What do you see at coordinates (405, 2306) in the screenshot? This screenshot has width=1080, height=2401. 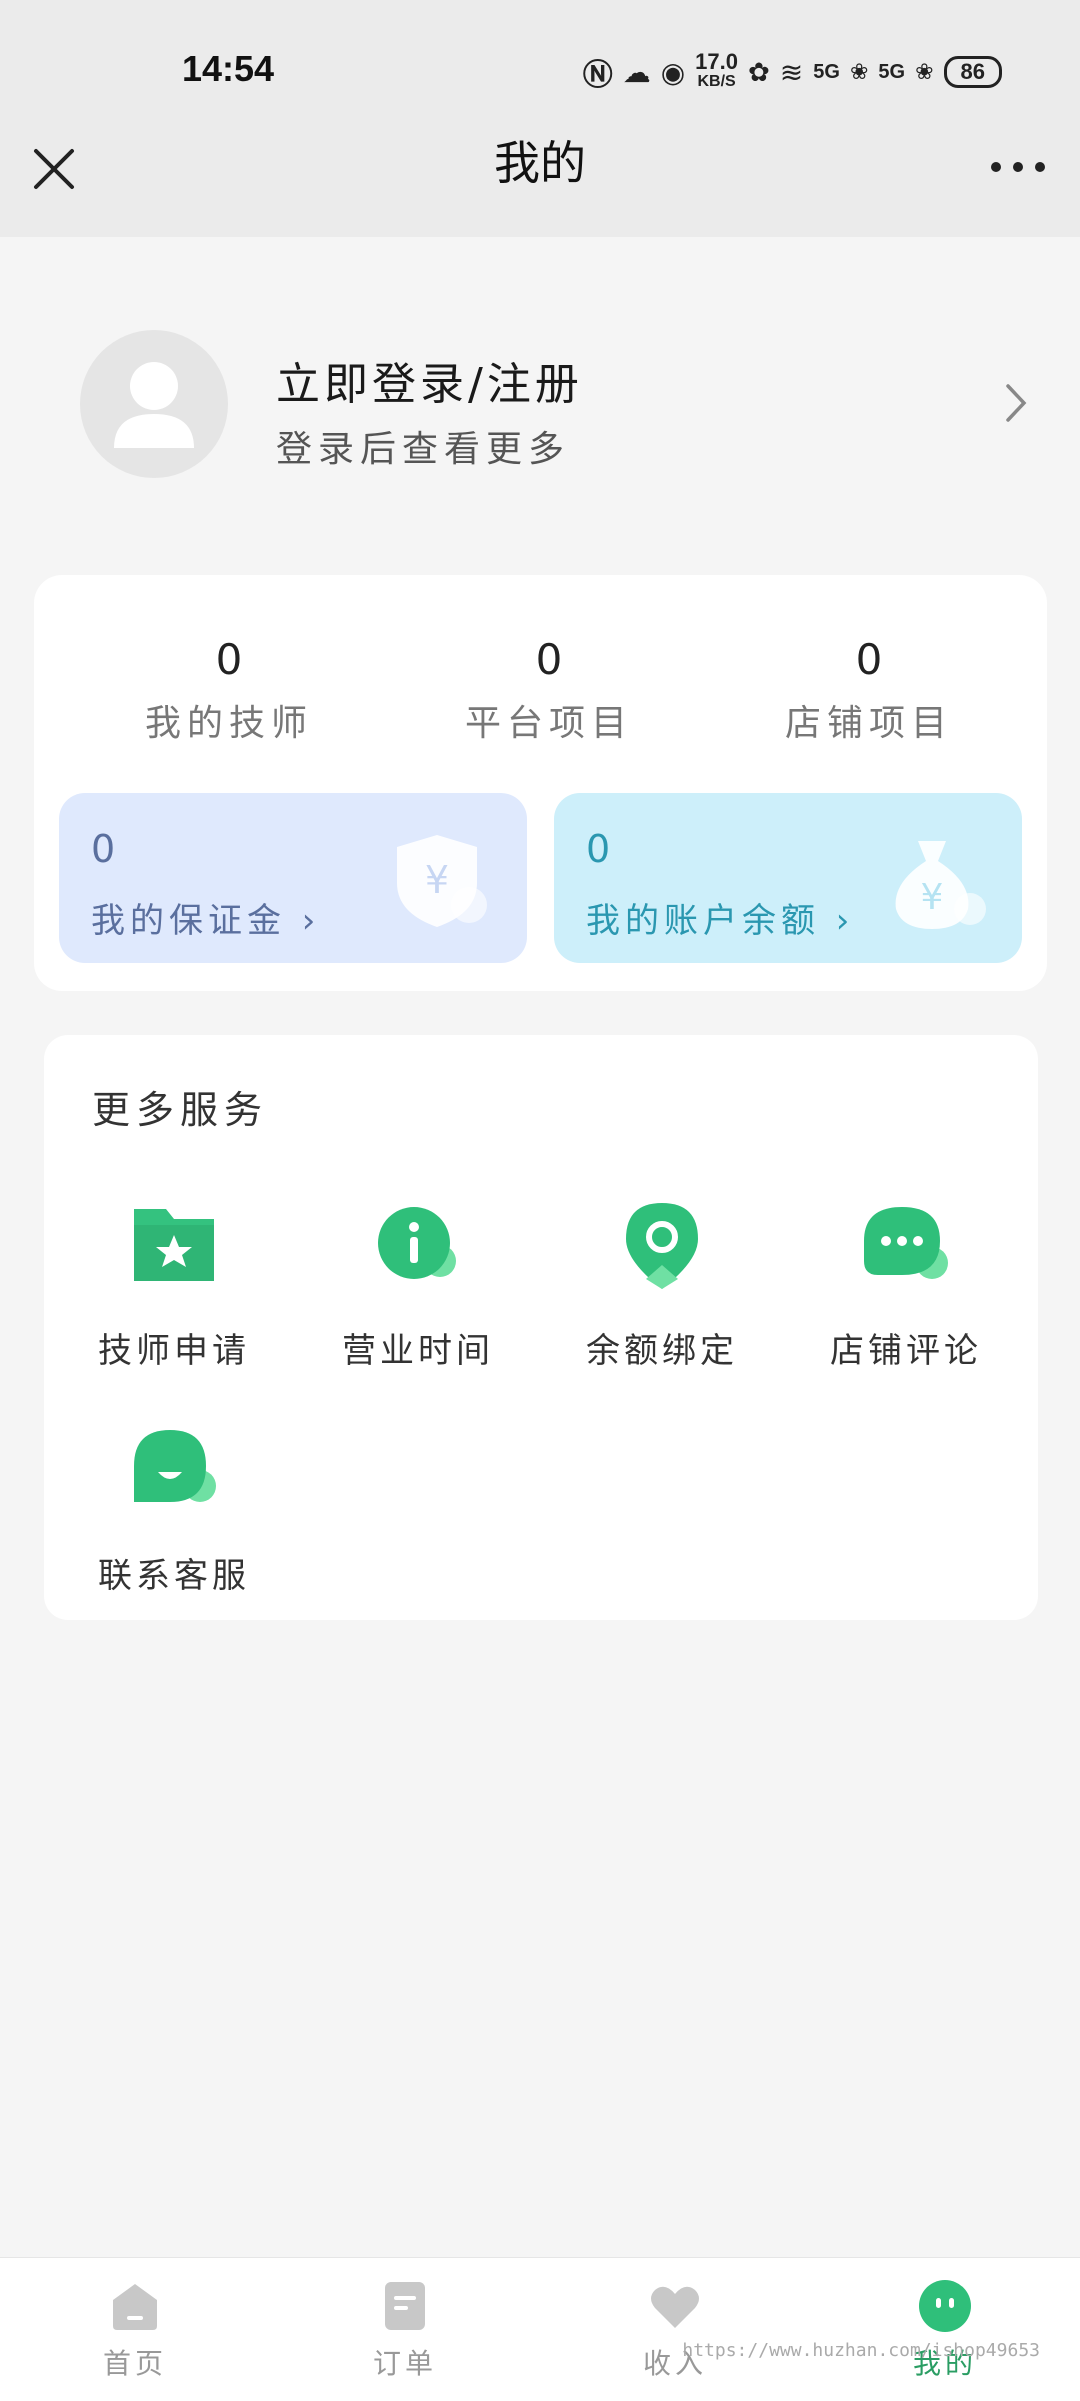 I see `order-icon` at bounding box center [405, 2306].